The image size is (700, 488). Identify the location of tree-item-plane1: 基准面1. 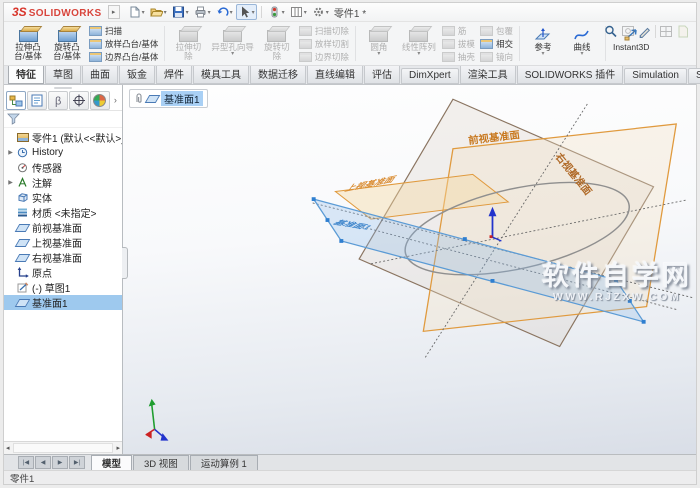
(63, 302).